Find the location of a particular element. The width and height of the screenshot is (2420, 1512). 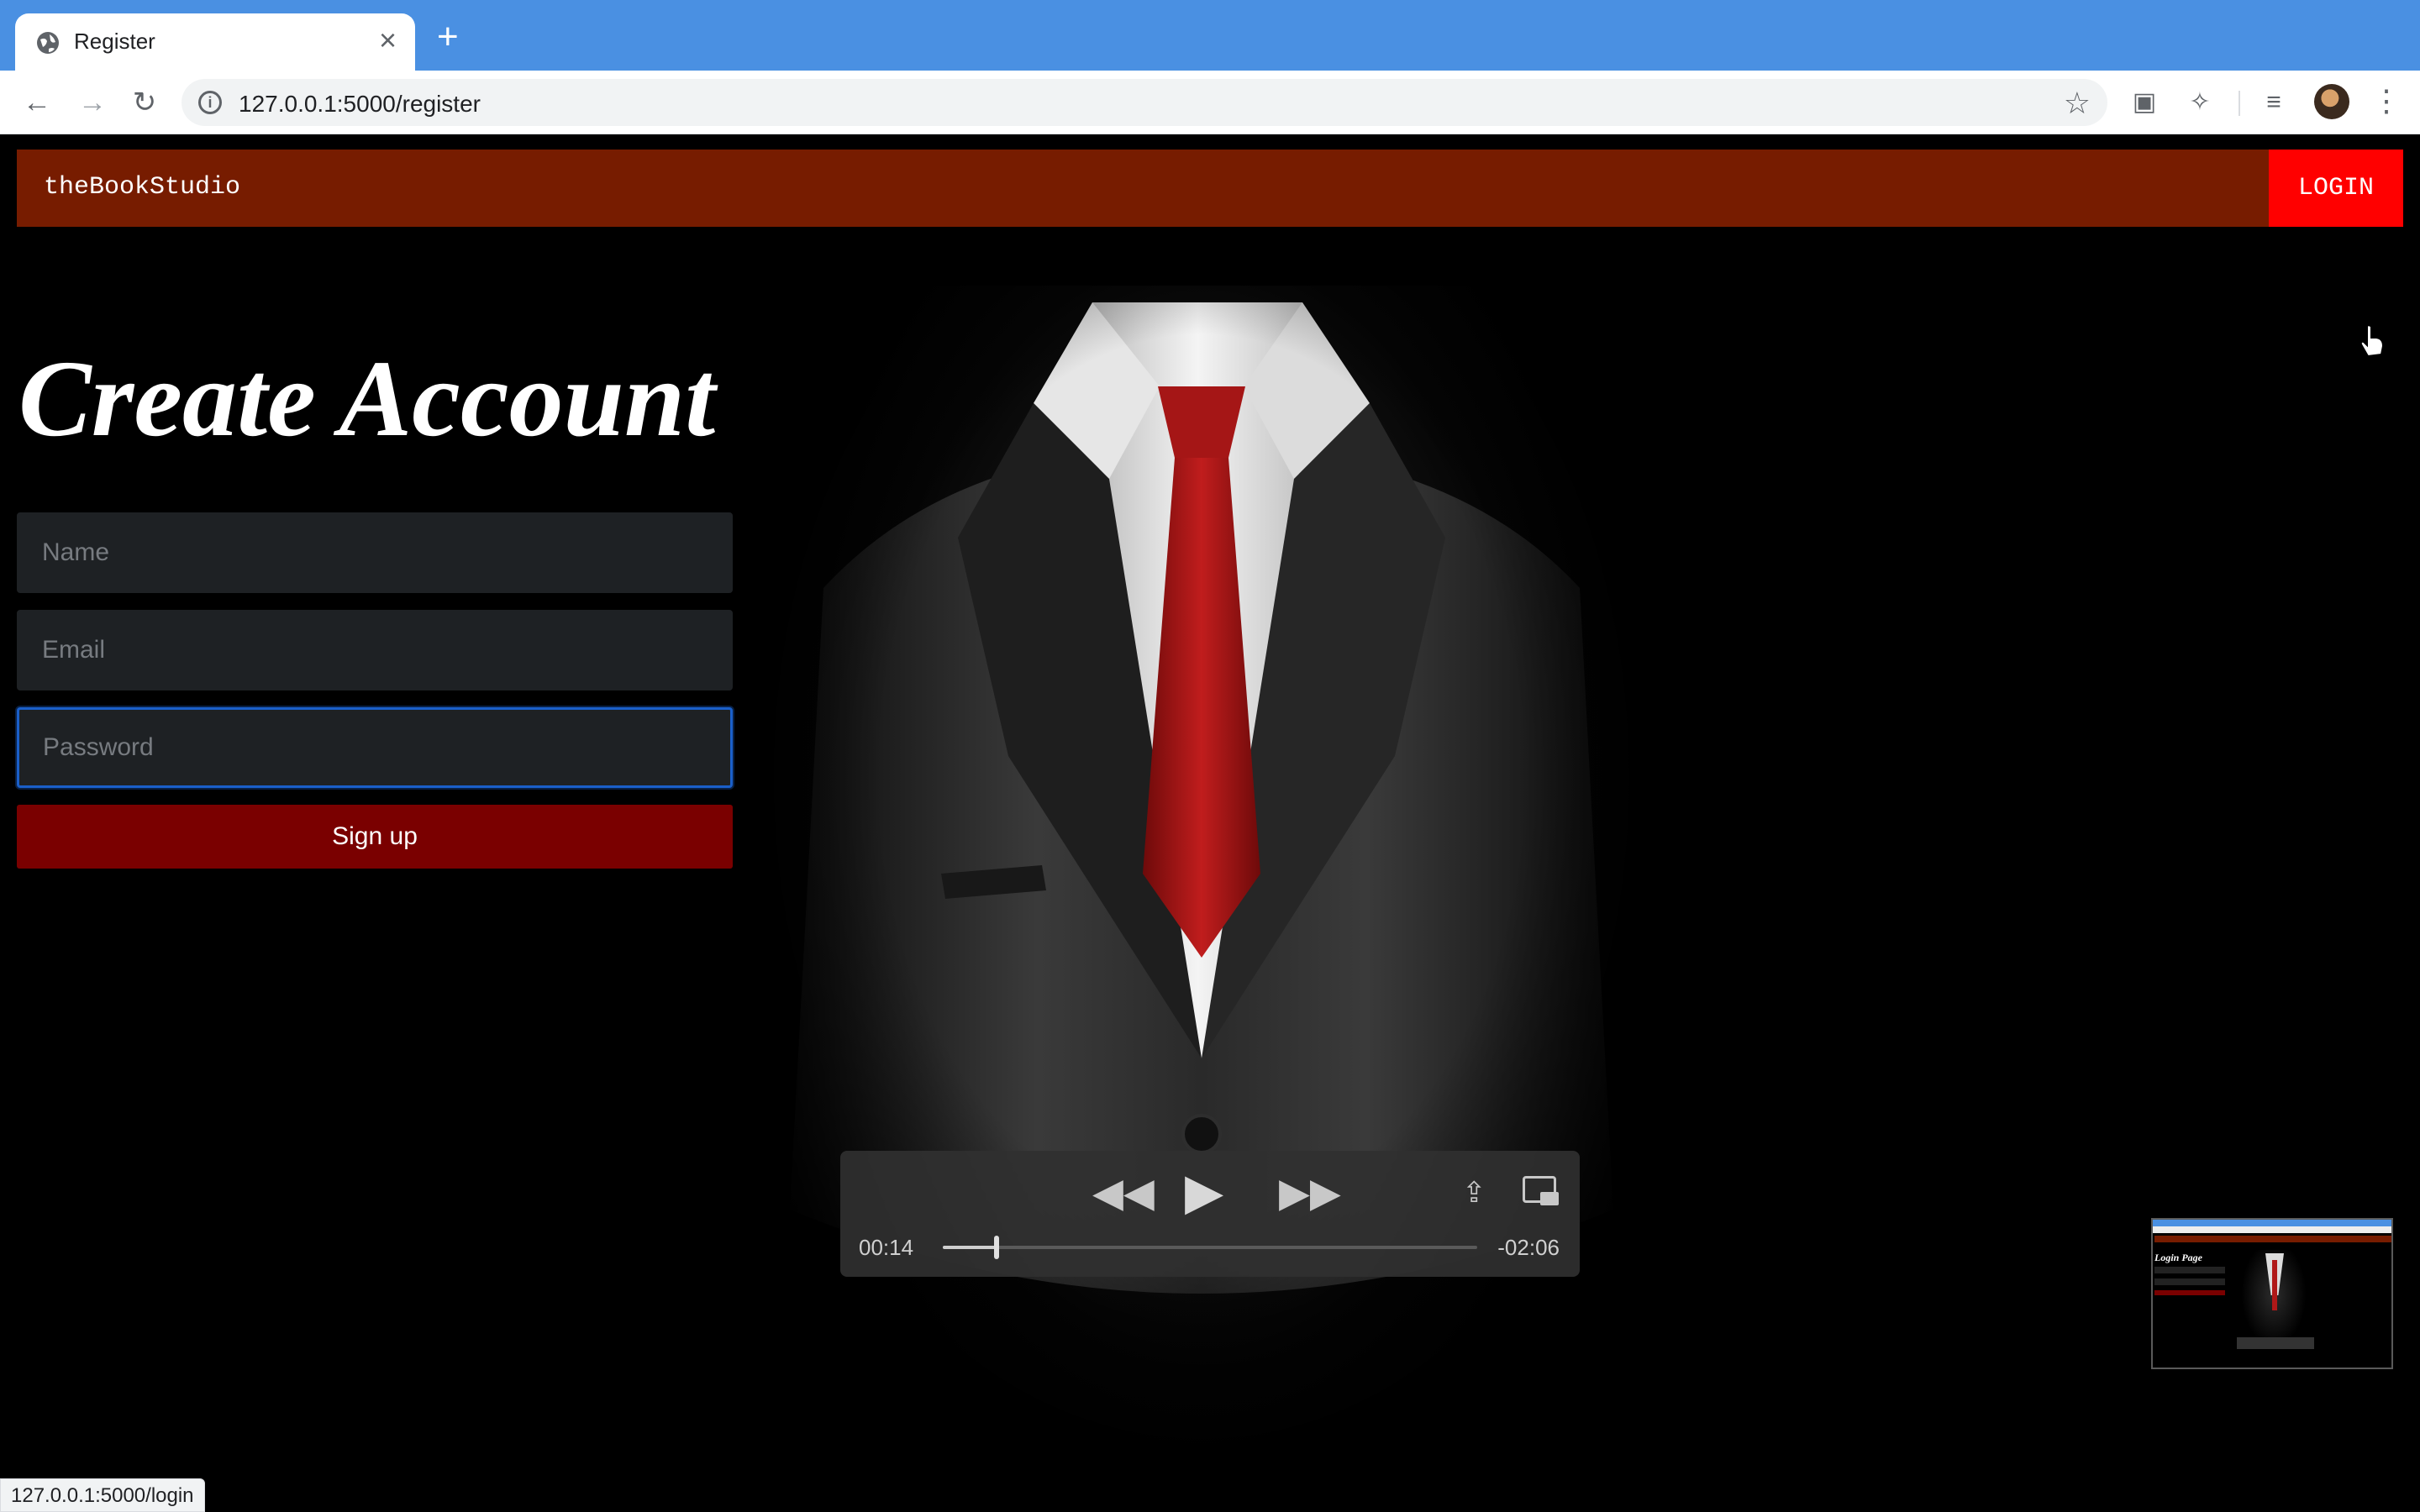

image-search-icon: ▣ is located at coordinates (2145, 102).